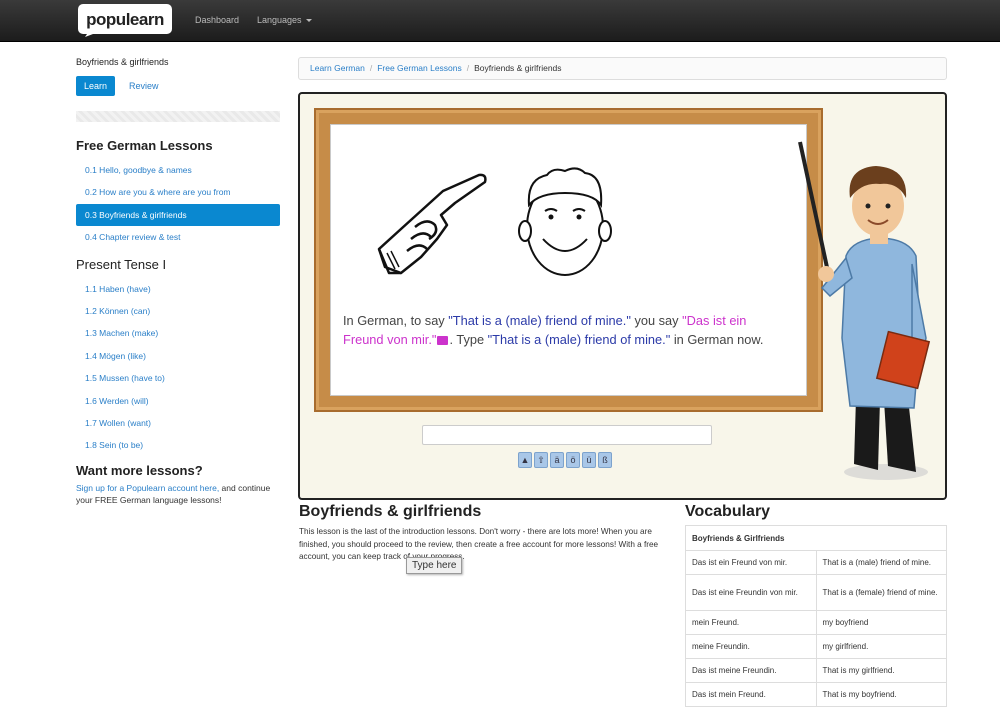 This screenshot has height=714, width=1000. What do you see at coordinates (751, 622) in the screenshot?
I see `vocab-german: mein Freund.` at bounding box center [751, 622].